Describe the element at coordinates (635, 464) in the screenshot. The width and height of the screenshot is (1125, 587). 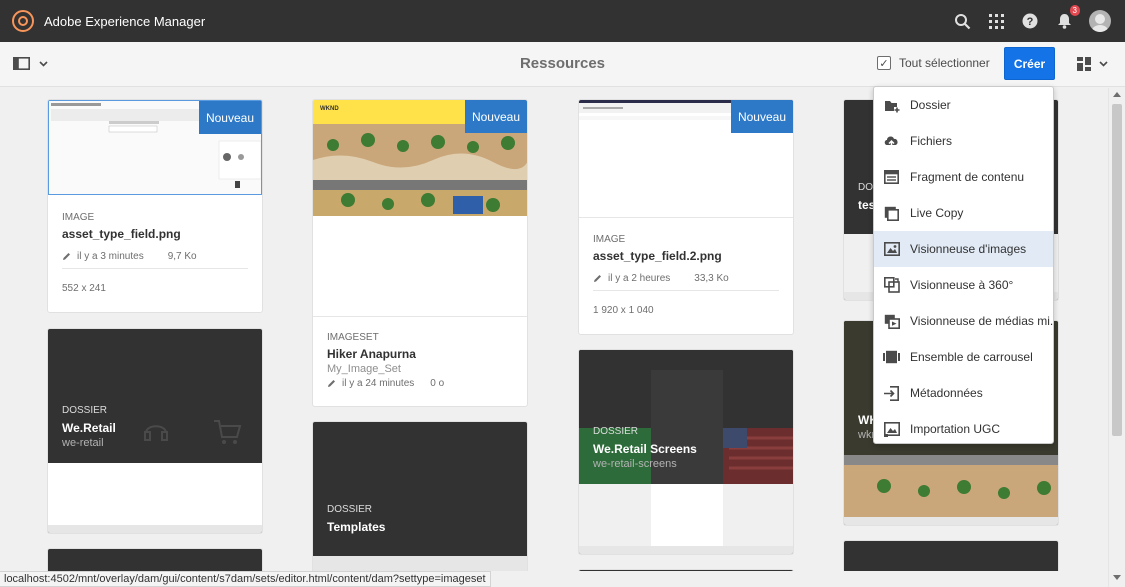
I see `folder-subtitle: we-retail-screens` at that location.